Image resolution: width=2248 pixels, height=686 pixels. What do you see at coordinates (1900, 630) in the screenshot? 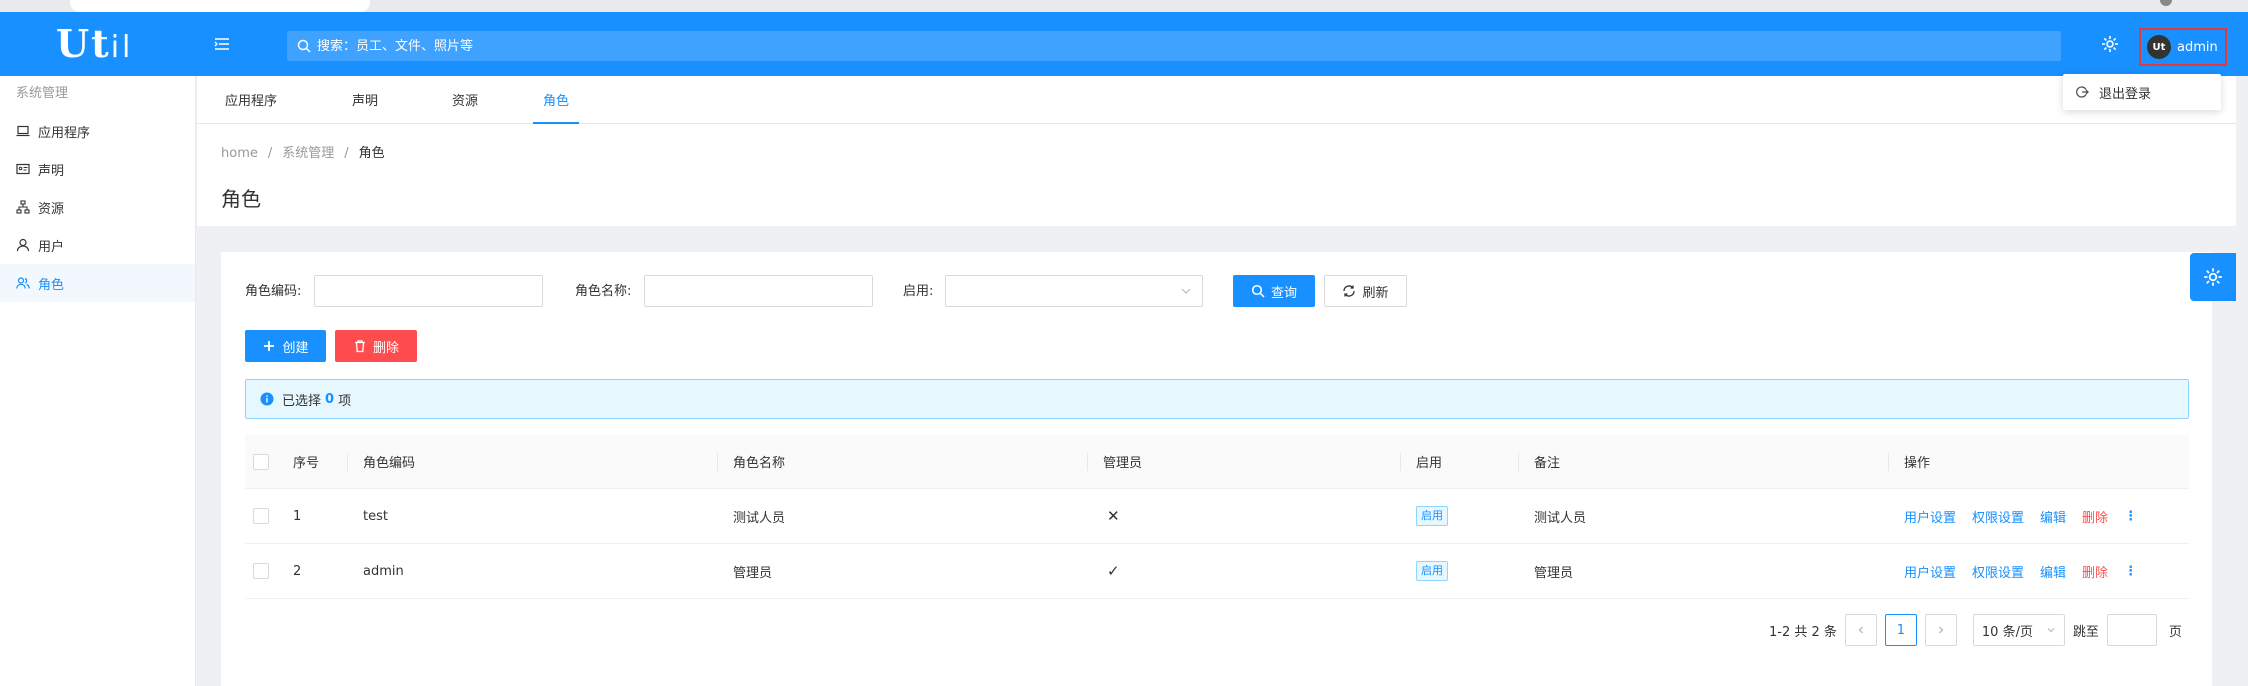
I see `page-number-button: 1` at bounding box center [1900, 630].